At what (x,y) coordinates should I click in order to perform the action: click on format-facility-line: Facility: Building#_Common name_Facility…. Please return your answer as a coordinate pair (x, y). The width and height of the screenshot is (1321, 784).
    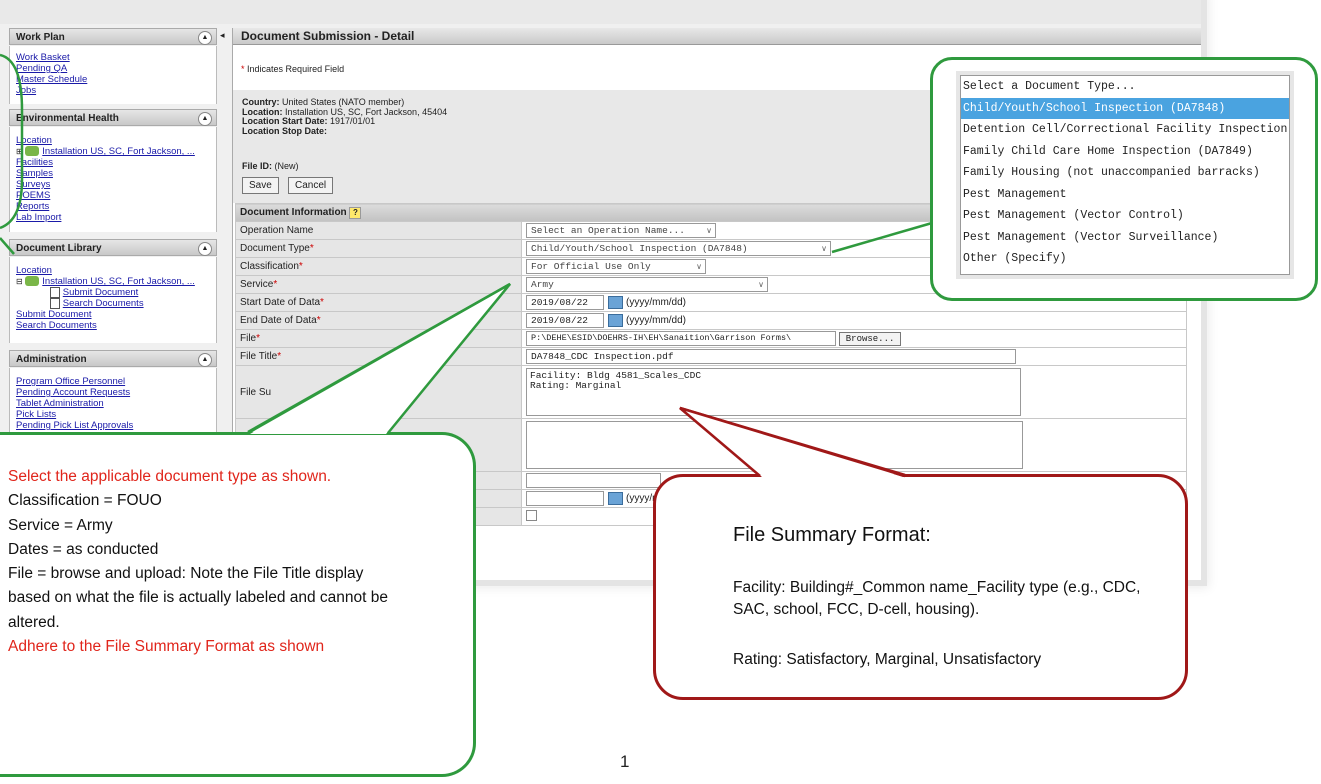
    Looking at the image, I should click on (937, 598).